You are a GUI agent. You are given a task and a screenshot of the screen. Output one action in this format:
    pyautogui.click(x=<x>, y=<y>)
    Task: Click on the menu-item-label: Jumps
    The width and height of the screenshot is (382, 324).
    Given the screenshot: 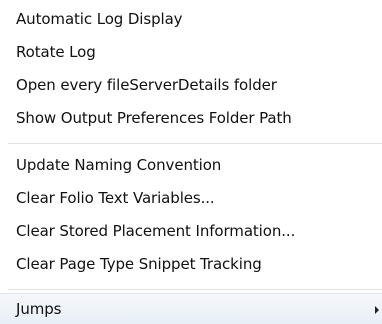 What is the action you would take?
    pyautogui.click(x=39, y=309)
    